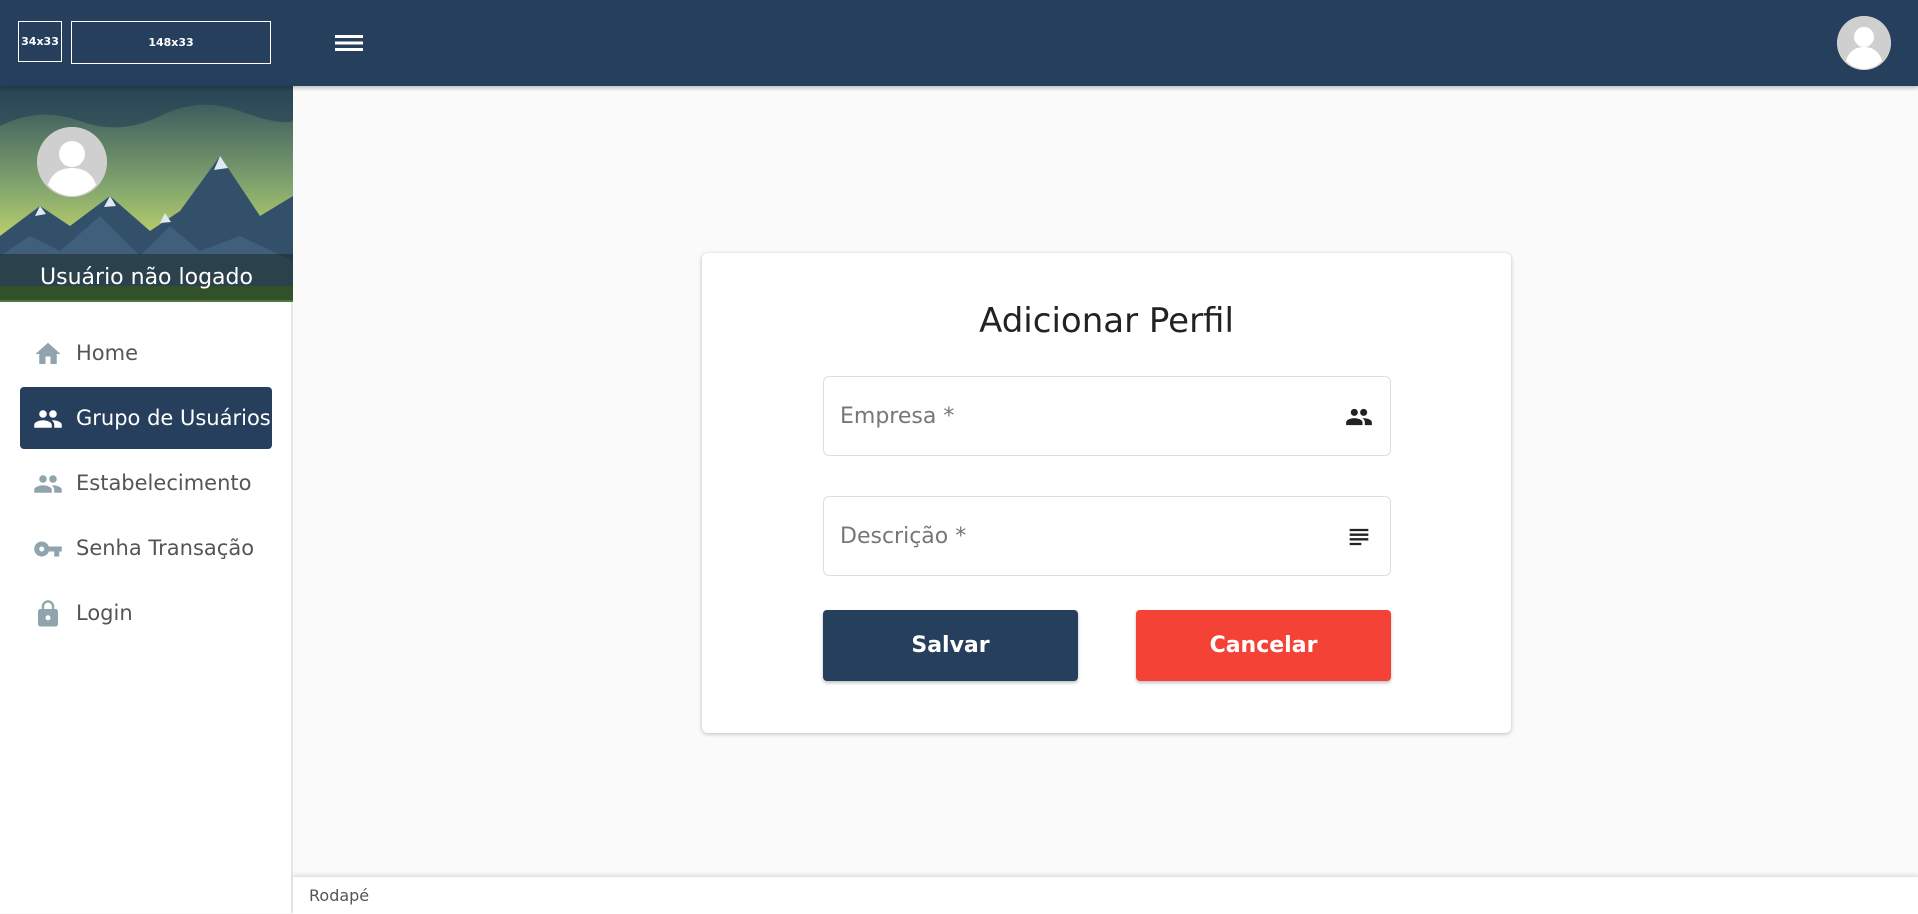 The width and height of the screenshot is (1918, 914). I want to click on logo-placeholder-large: 148x33, so click(171, 42).